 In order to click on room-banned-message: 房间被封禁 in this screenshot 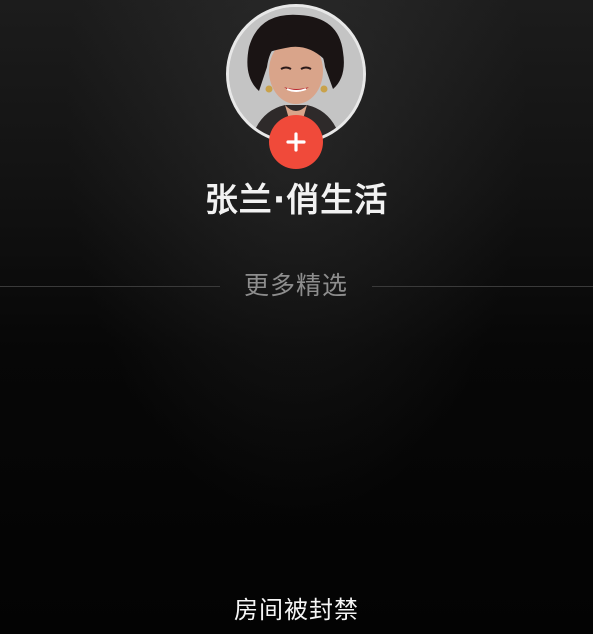, I will do `click(296, 610)`.